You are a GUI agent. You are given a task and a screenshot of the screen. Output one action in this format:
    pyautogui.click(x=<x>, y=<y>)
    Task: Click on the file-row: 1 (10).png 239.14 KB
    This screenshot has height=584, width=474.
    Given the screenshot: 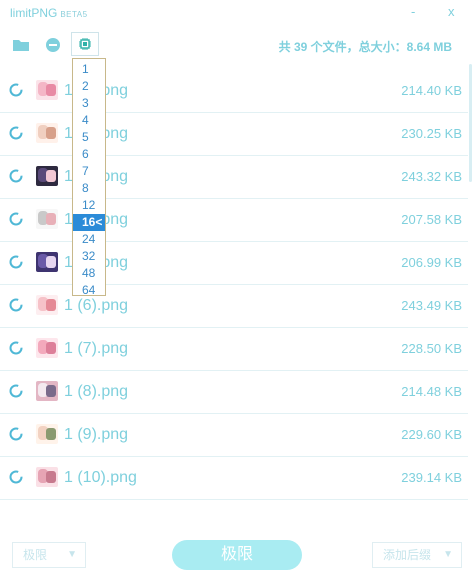 What is the action you would take?
    pyautogui.click(x=234, y=478)
    